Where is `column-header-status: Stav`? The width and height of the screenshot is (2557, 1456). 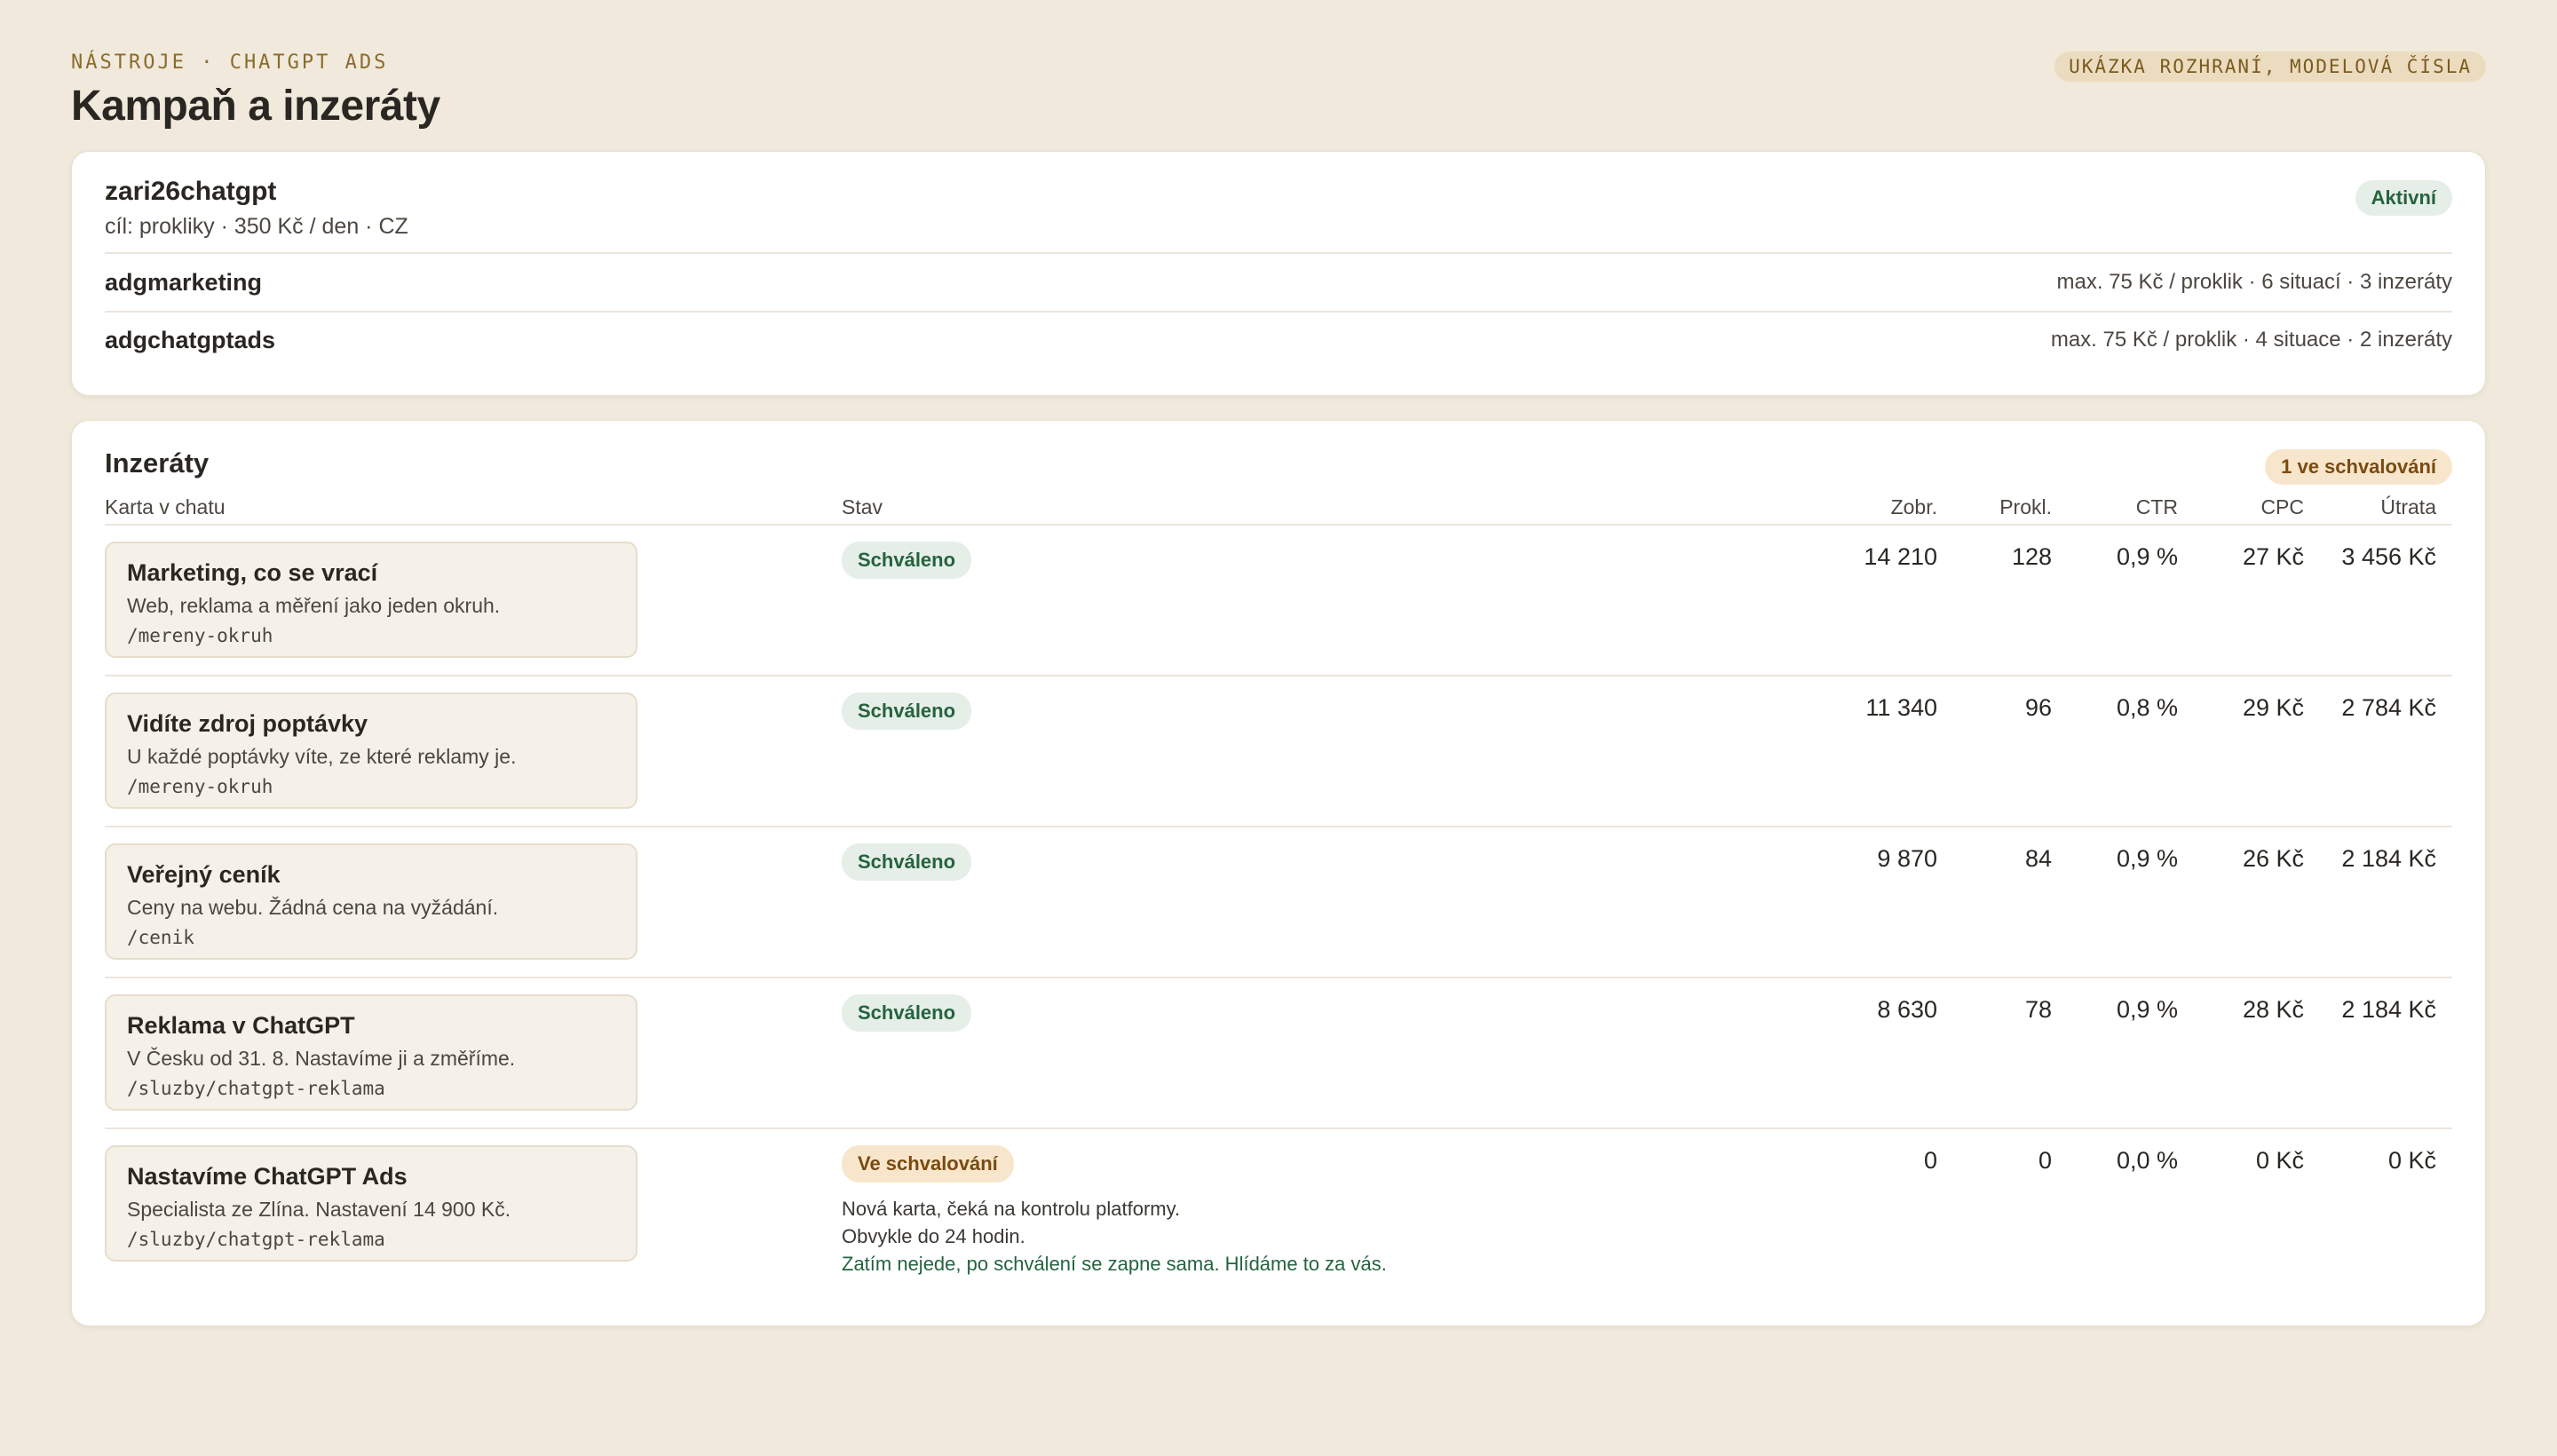
column-header-status: Stav is located at coordinates (862, 507).